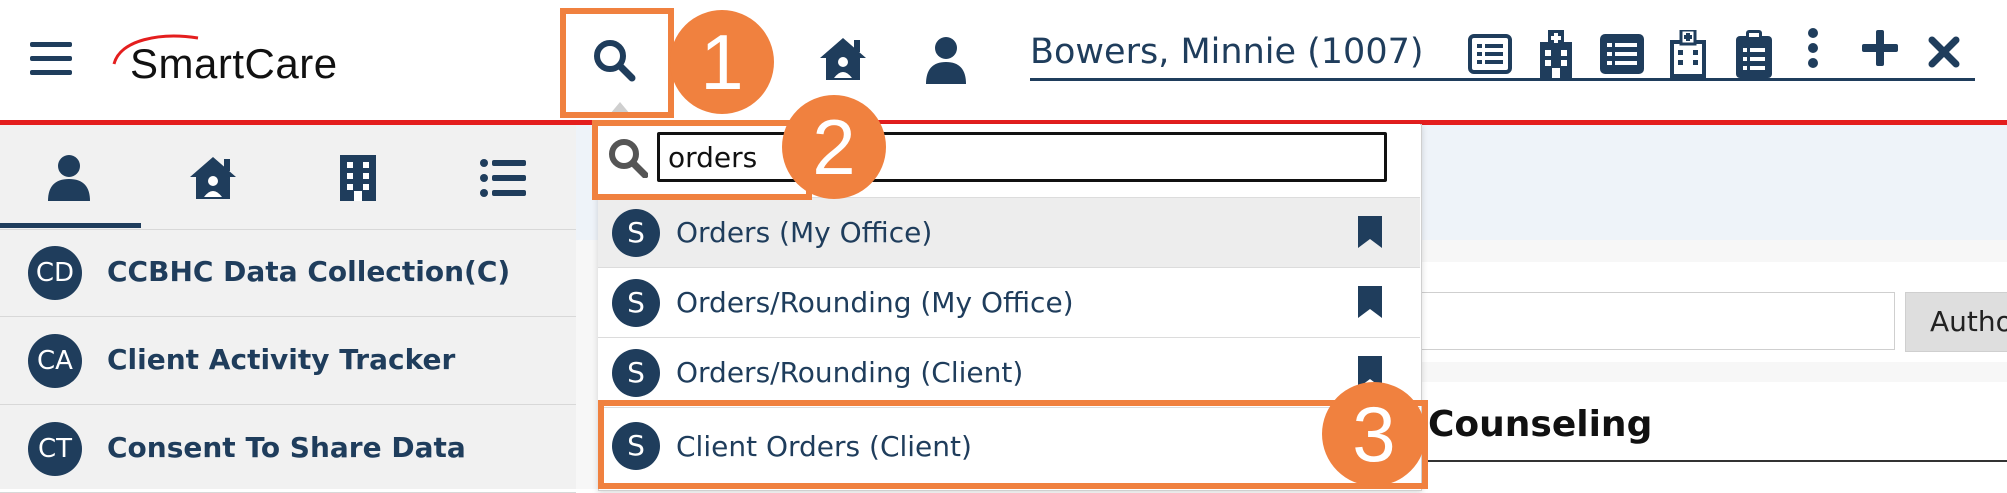 This screenshot has height=493, width=2007. I want to click on list-item: CA Client Activity Tracker, so click(288, 361).